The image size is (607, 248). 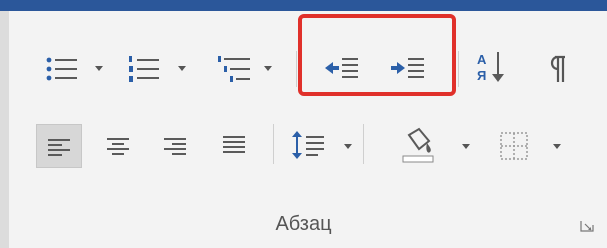 I want to click on numbering-dropdown-button, so click(x=182, y=69).